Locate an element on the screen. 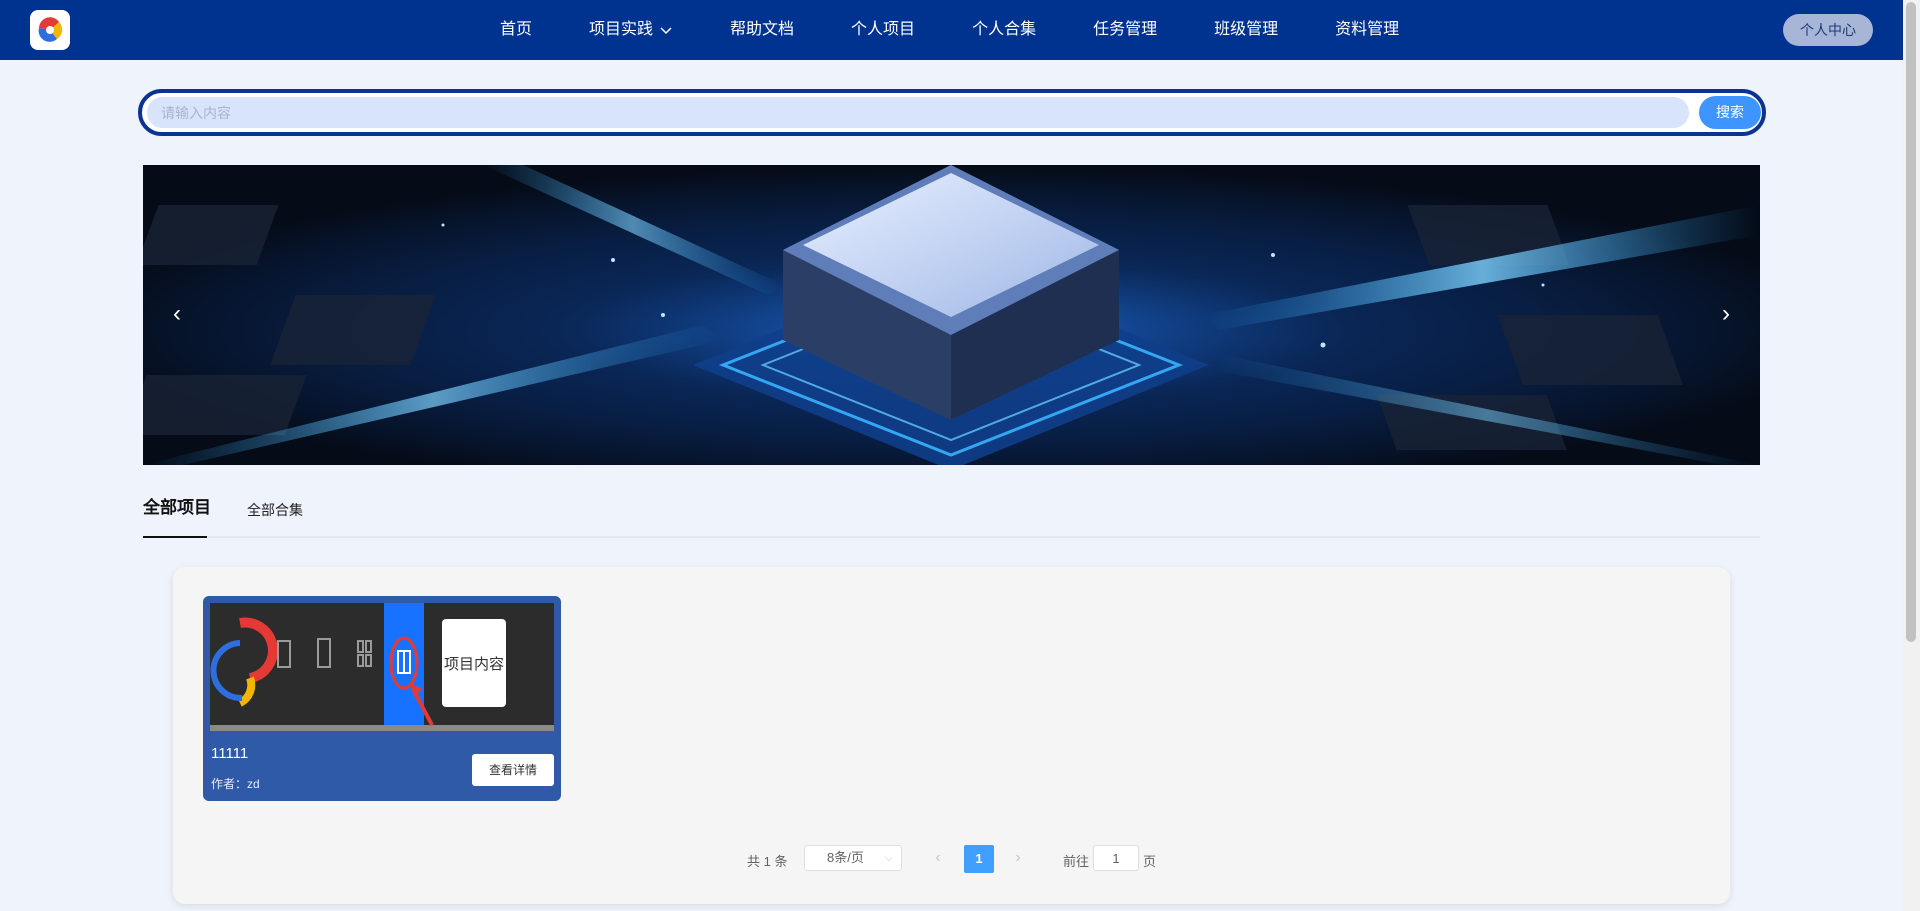 Image resolution: width=1920 pixels, height=911 pixels. chevron-right-icon: › is located at coordinates (1018, 857).